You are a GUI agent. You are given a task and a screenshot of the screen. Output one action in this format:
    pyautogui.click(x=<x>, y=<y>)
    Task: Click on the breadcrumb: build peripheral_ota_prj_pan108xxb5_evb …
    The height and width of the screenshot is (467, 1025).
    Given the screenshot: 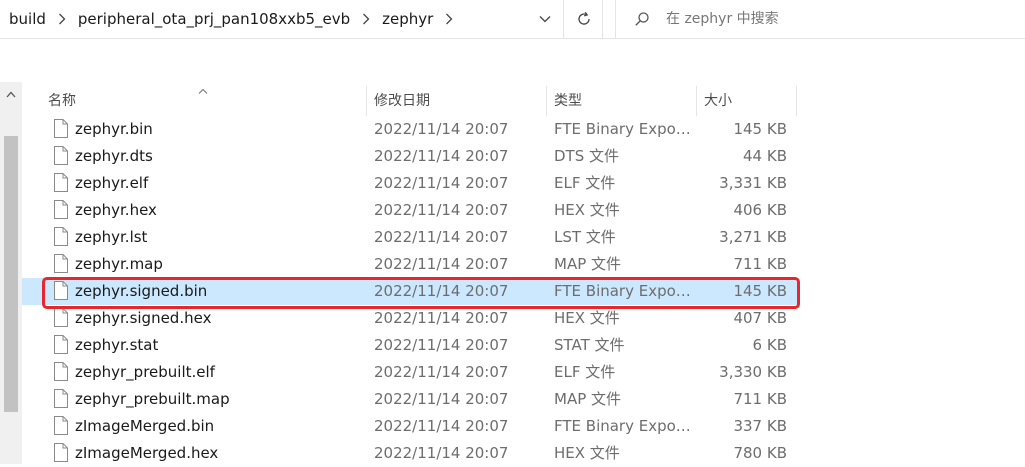 What is the action you would take?
    pyautogui.click(x=281, y=19)
    